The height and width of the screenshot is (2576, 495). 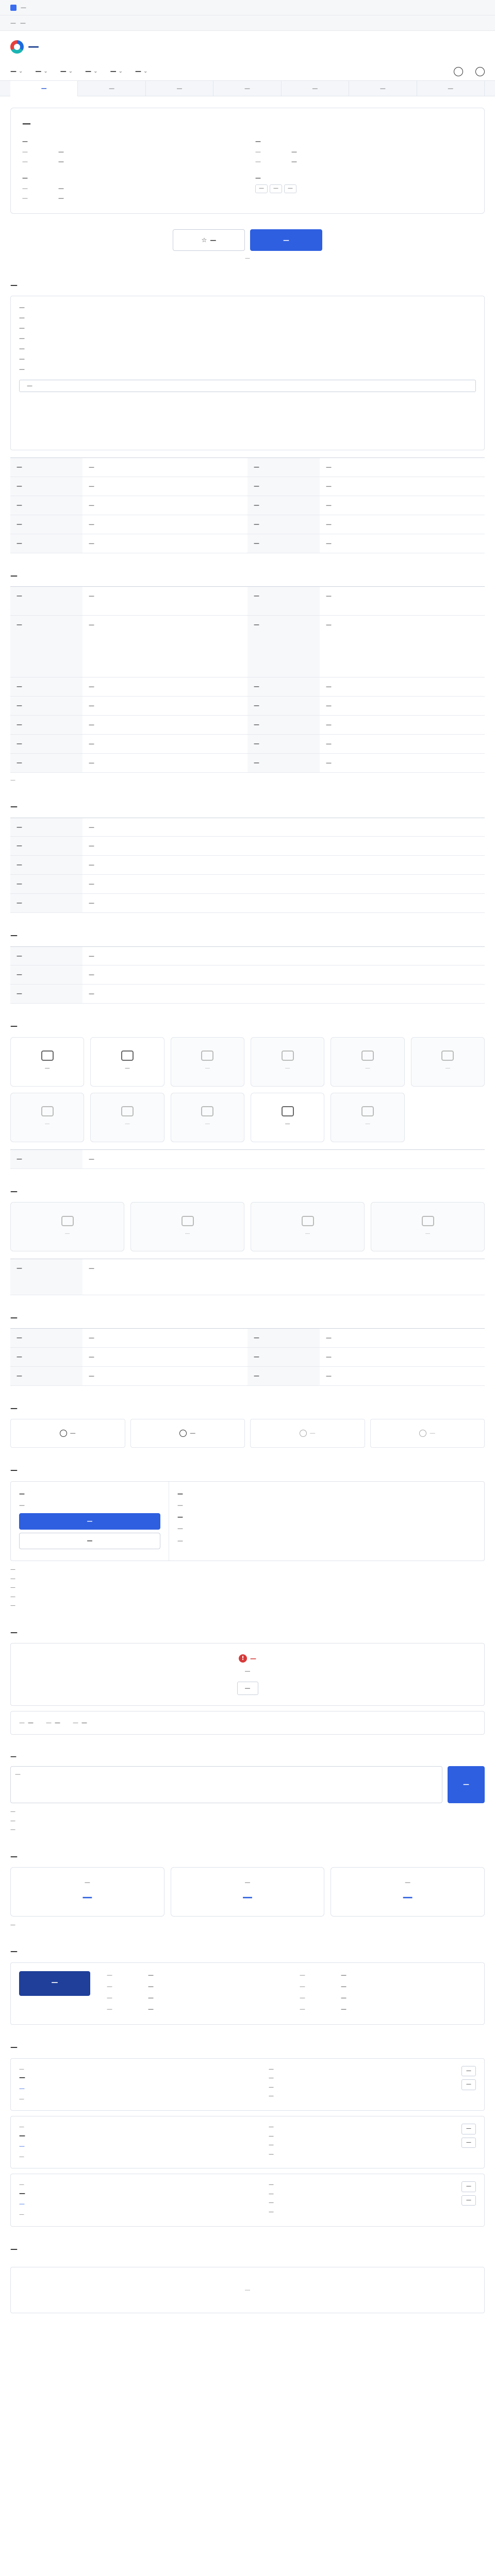 What do you see at coordinates (12, 1578) in the screenshot?
I see `apply-note: —` at bounding box center [12, 1578].